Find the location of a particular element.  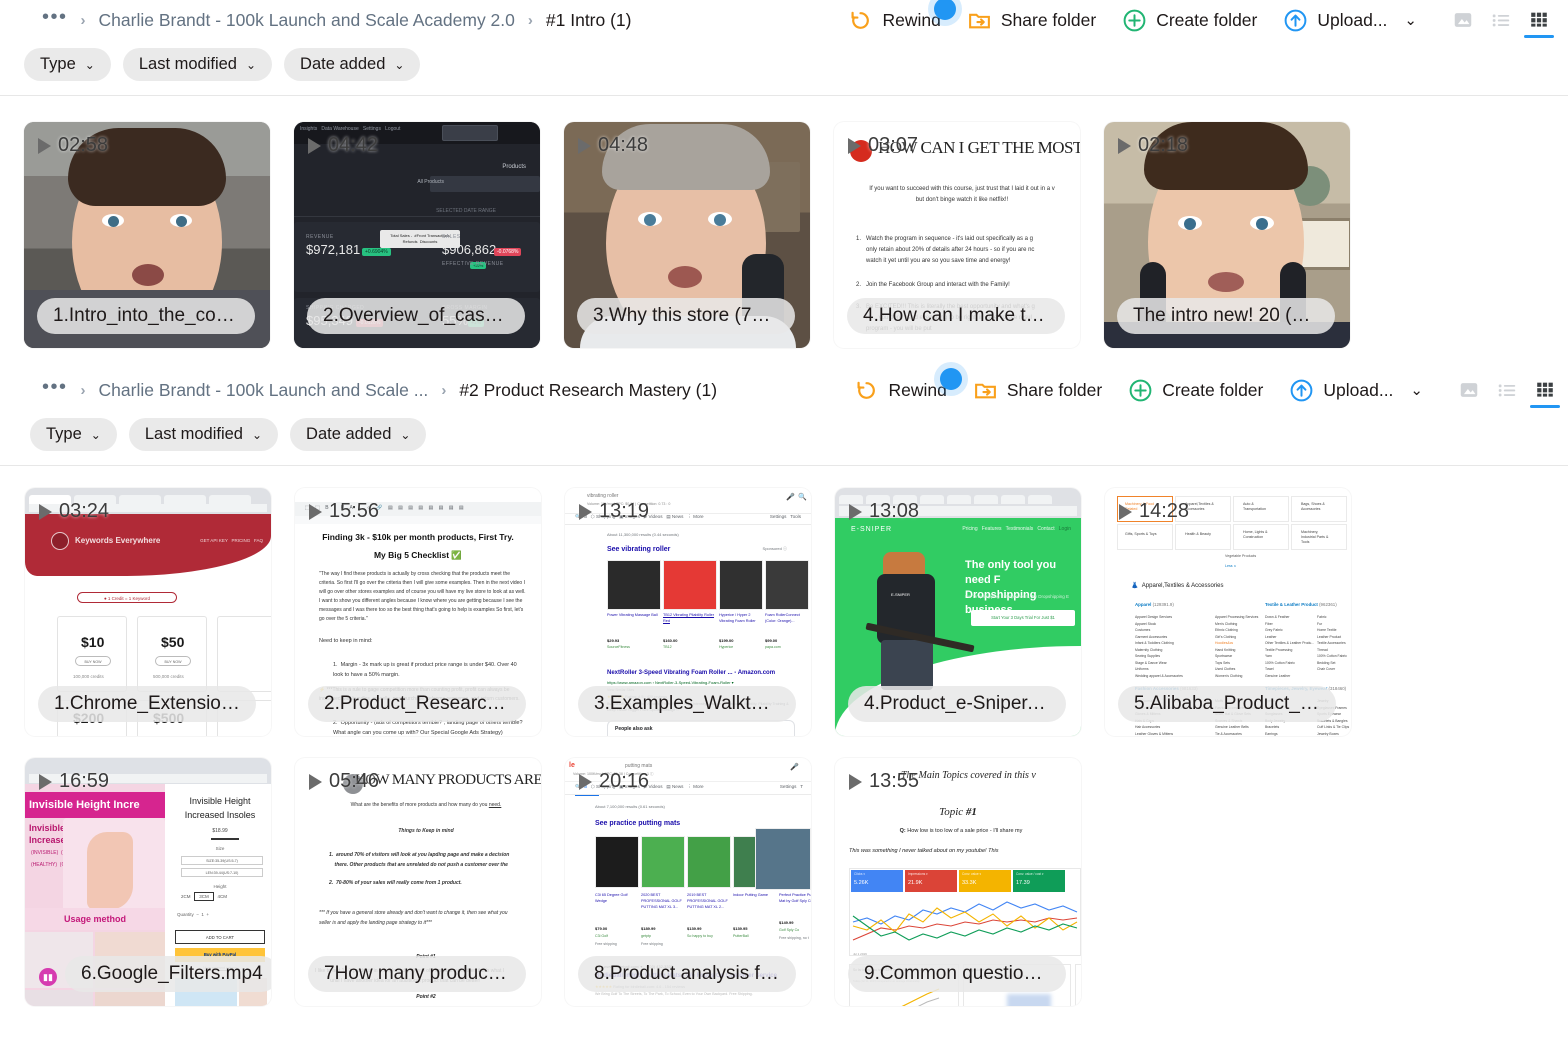

duration-text: 03:24 is located at coordinates (84, 511).